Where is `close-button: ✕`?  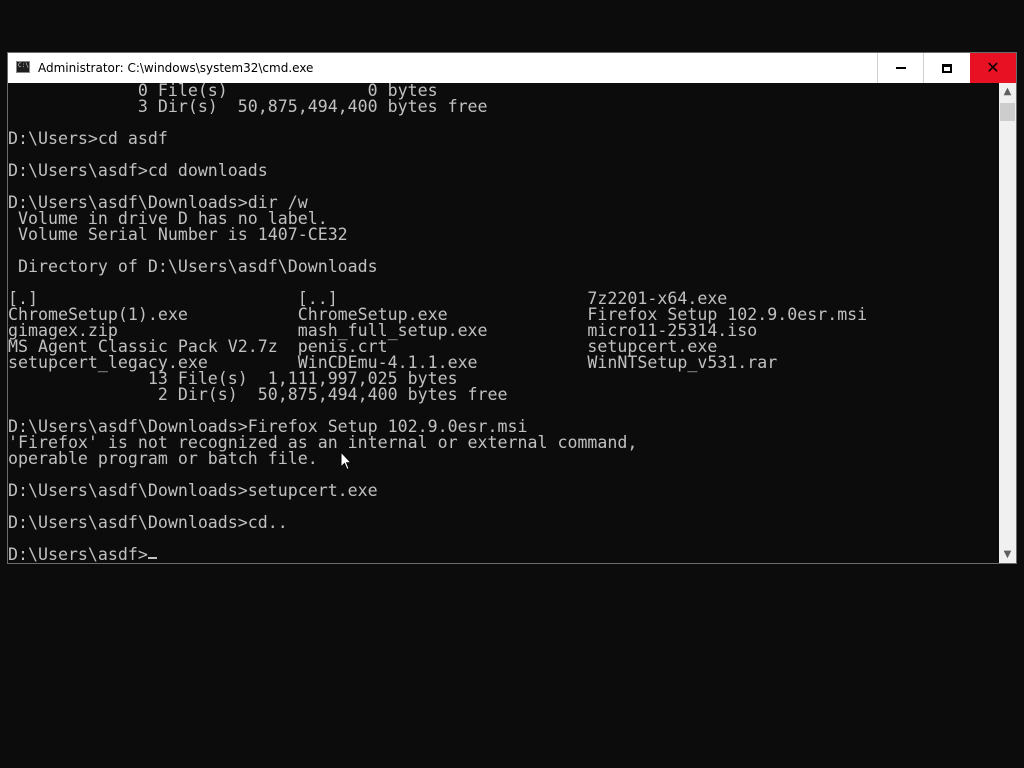 close-button: ✕ is located at coordinates (993, 68).